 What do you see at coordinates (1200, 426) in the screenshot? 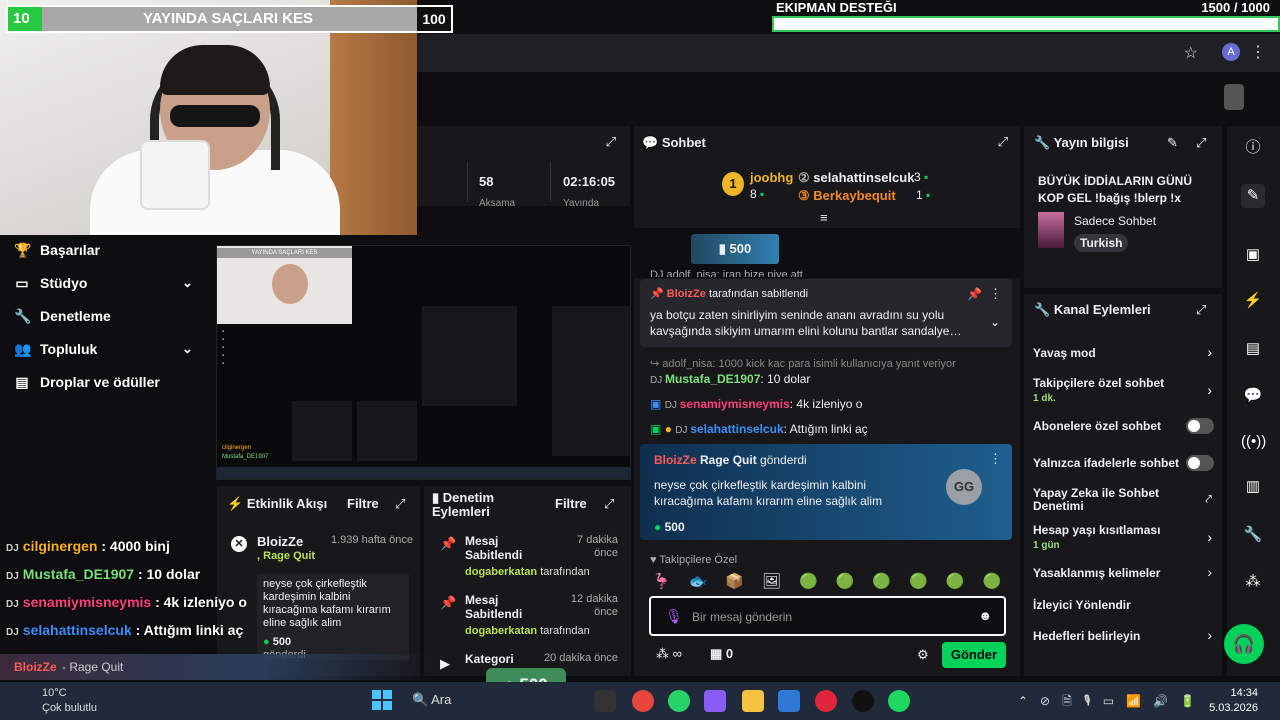
I see `subscribers-only-toggle` at bounding box center [1200, 426].